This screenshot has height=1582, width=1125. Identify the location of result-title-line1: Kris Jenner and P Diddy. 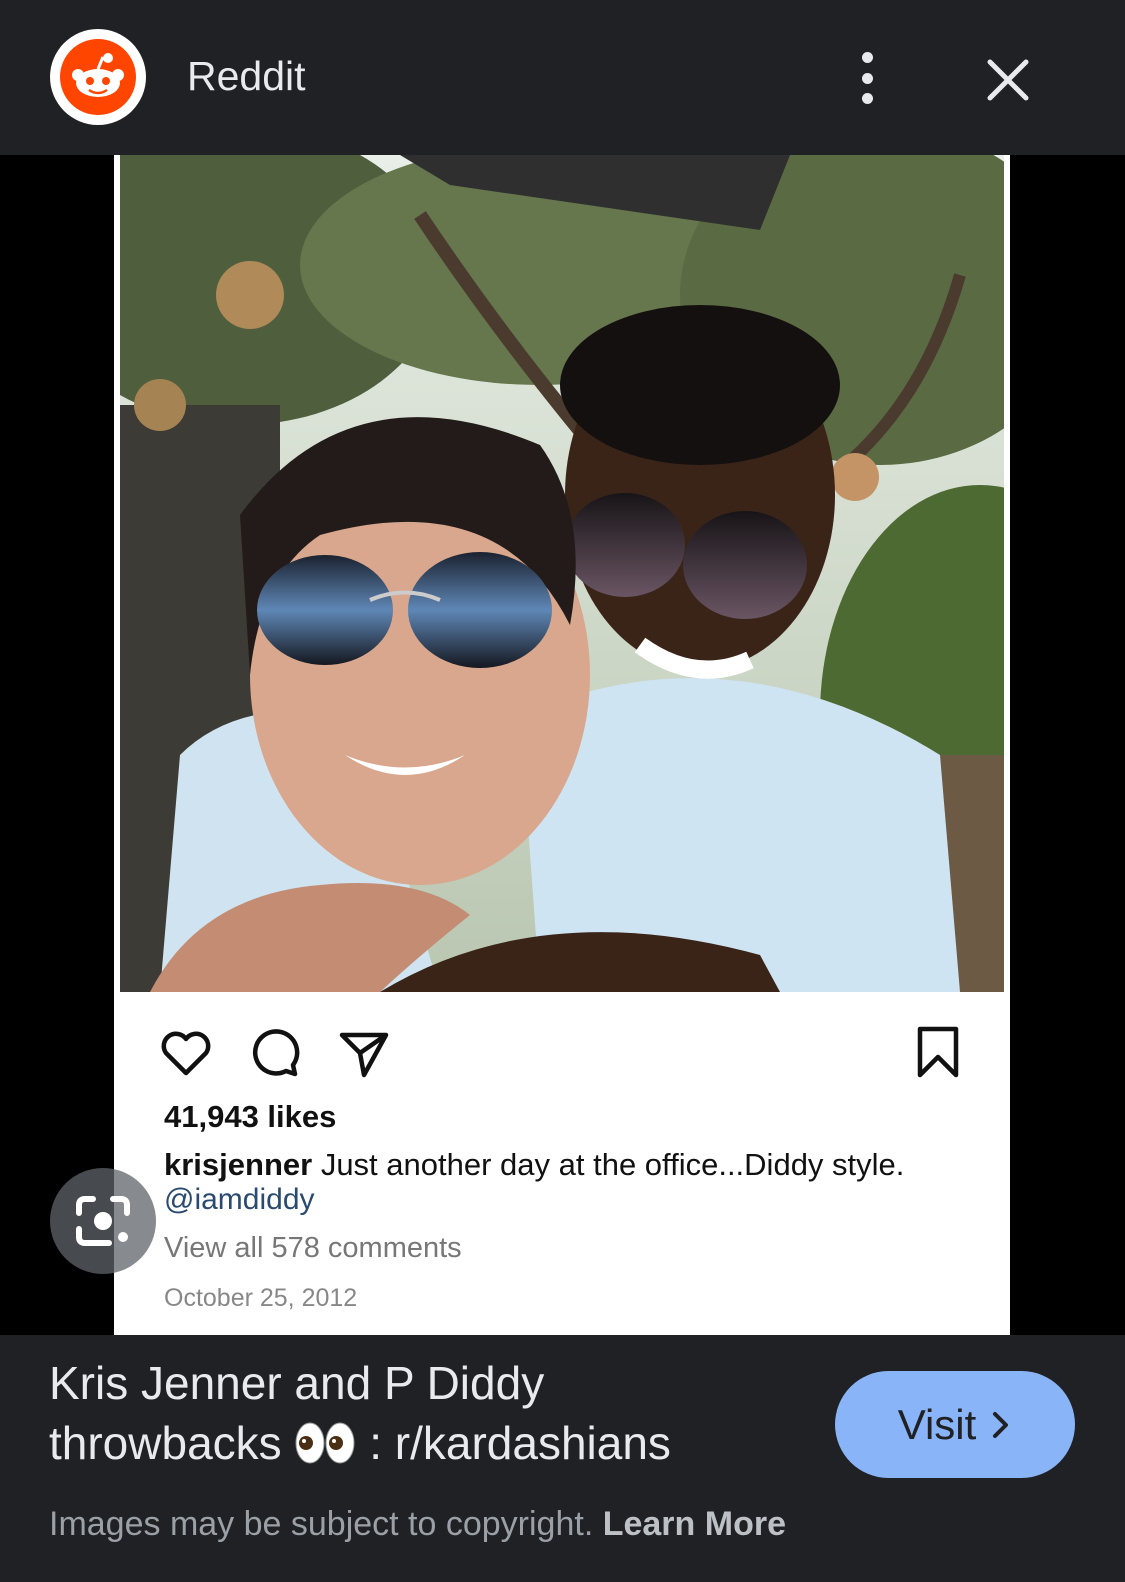
(297, 1383).